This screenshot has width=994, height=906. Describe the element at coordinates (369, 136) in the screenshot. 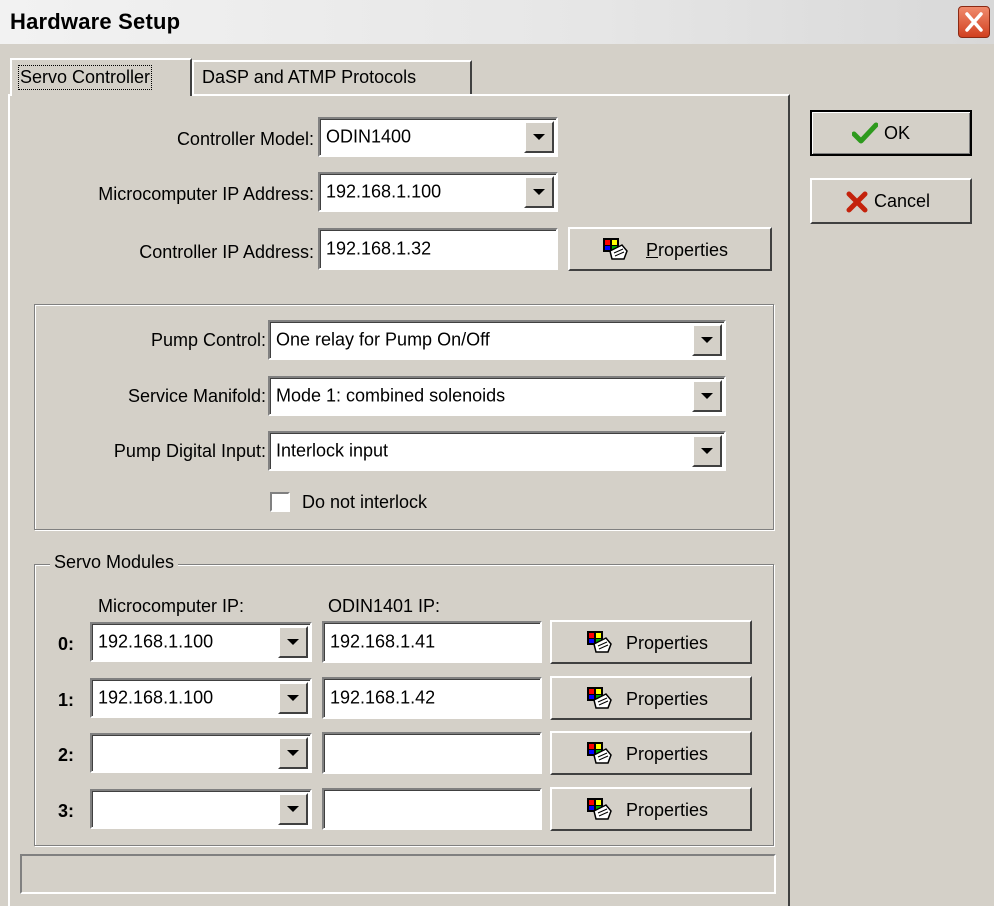

I see `controller-model-value: ODIN1400` at that location.